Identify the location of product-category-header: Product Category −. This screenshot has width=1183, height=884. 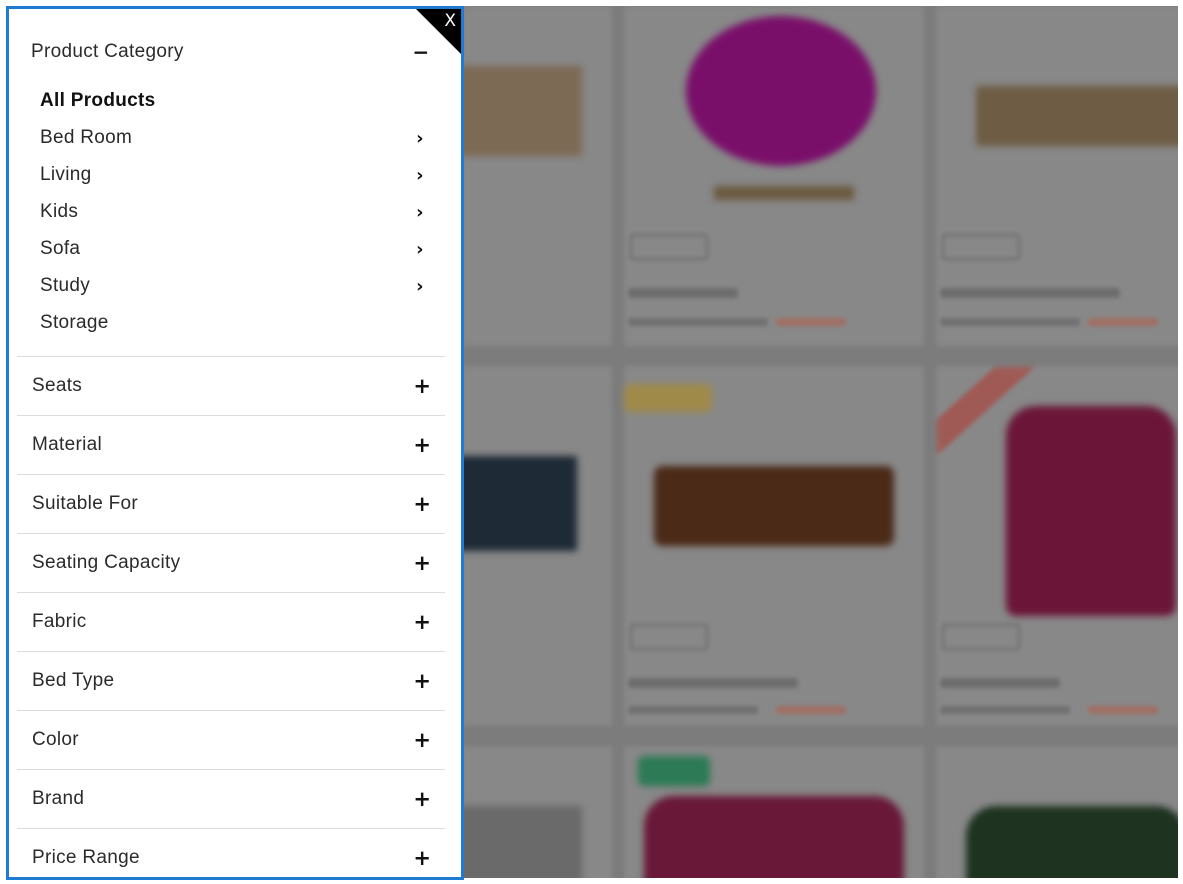
(231, 52).